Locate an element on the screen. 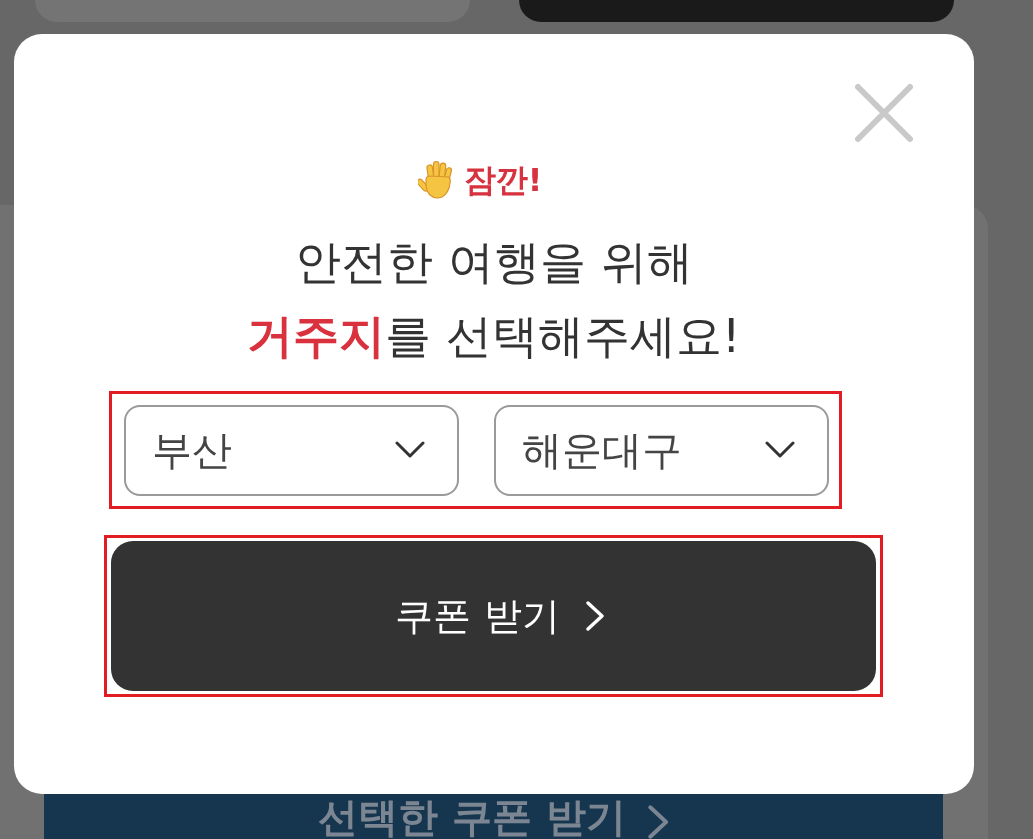 This screenshot has height=839, width=1033. notice-title: 잠깐! is located at coordinates (503, 180).